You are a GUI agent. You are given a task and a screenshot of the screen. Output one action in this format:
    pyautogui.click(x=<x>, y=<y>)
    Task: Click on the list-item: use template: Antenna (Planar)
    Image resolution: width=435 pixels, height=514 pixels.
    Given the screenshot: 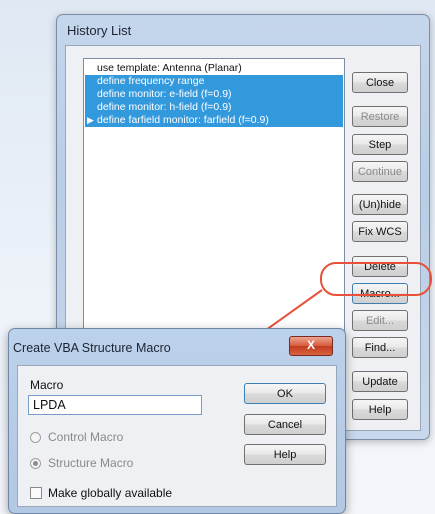 What is the action you would take?
    pyautogui.click(x=214, y=68)
    